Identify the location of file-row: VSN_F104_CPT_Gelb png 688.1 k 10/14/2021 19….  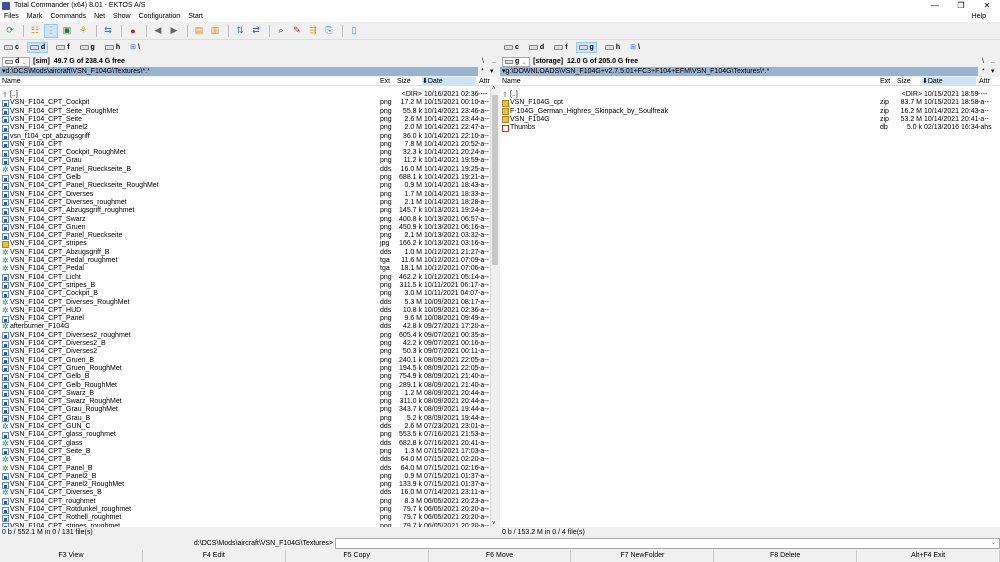
(245, 178).